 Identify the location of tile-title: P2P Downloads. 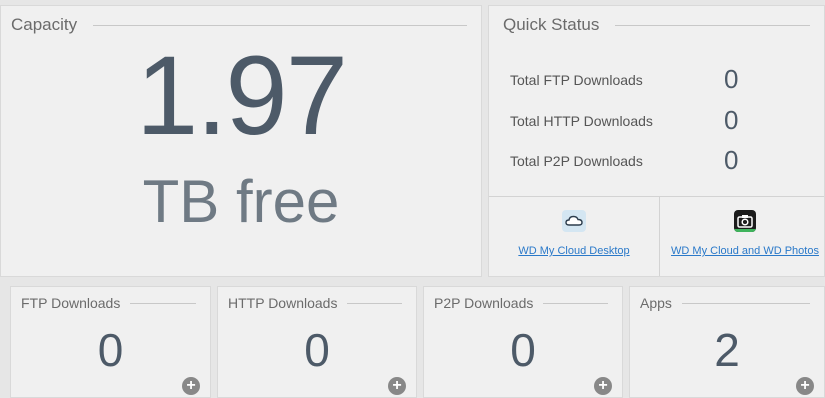
(484, 303).